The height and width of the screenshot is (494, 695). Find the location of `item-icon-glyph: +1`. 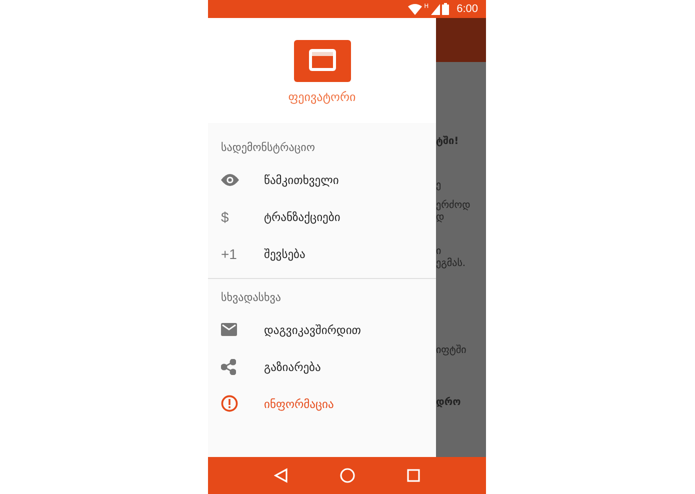

item-icon-glyph: +1 is located at coordinates (229, 254).